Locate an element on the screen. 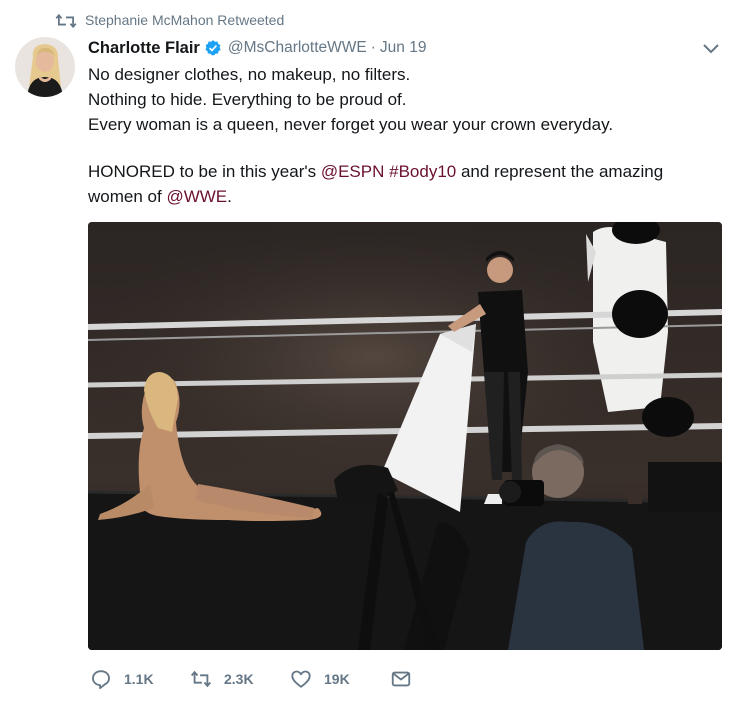 This screenshot has width=735, height=705. direct-message-button is located at coordinates (401, 679).